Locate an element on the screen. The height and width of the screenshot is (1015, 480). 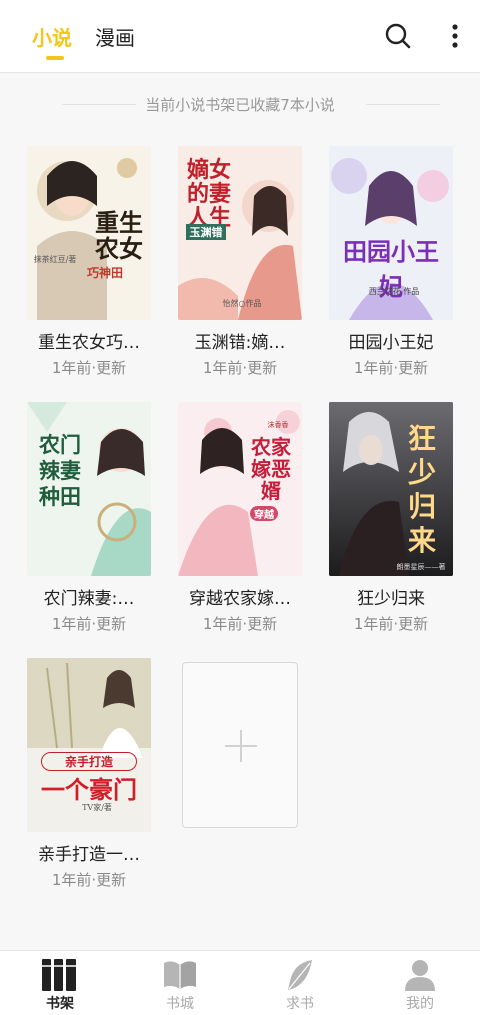
nav-bookstore: 书城 is located at coordinates (180, 983).